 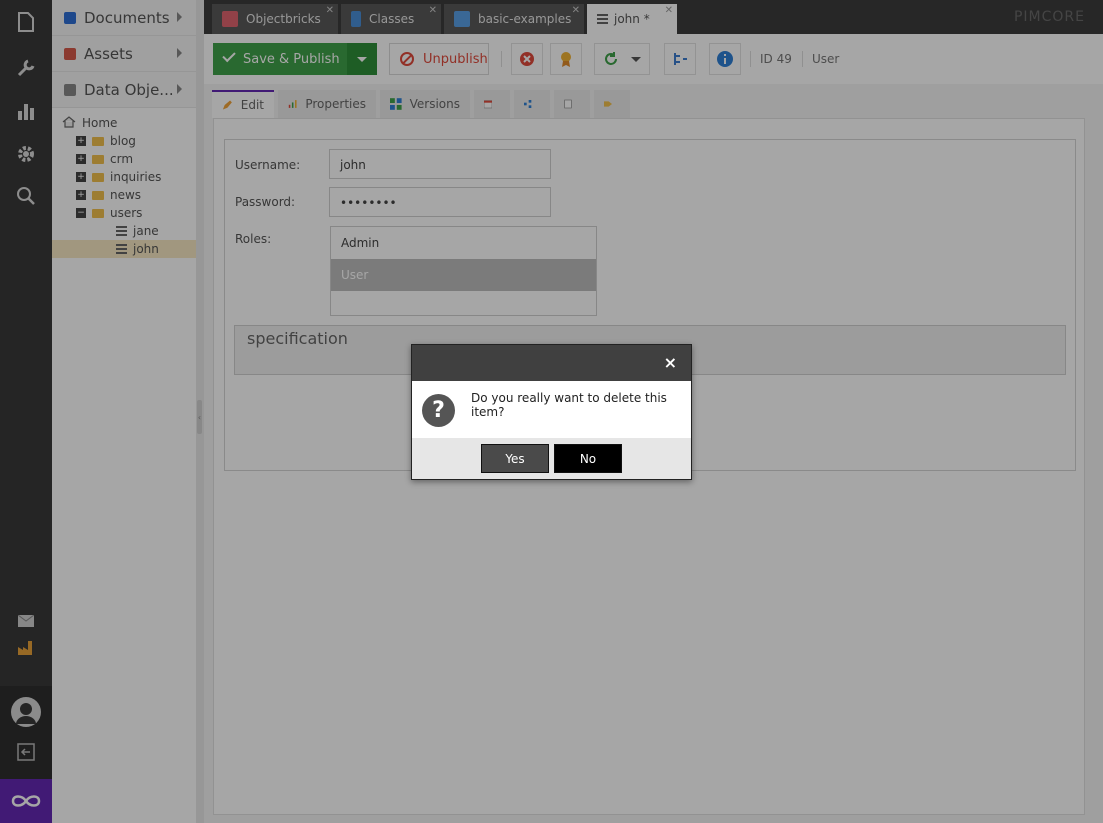 I want to click on dialog-header: ×, so click(x=551, y=363).